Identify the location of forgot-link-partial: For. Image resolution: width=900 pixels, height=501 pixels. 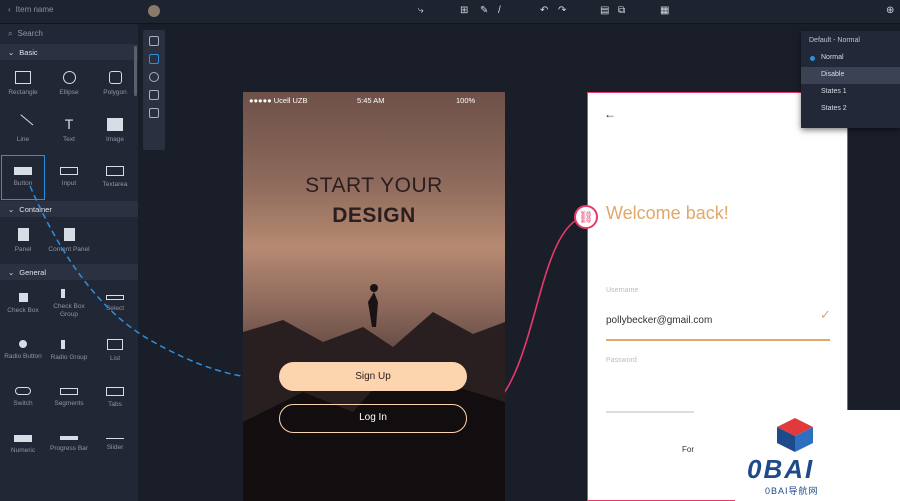
(688, 449).